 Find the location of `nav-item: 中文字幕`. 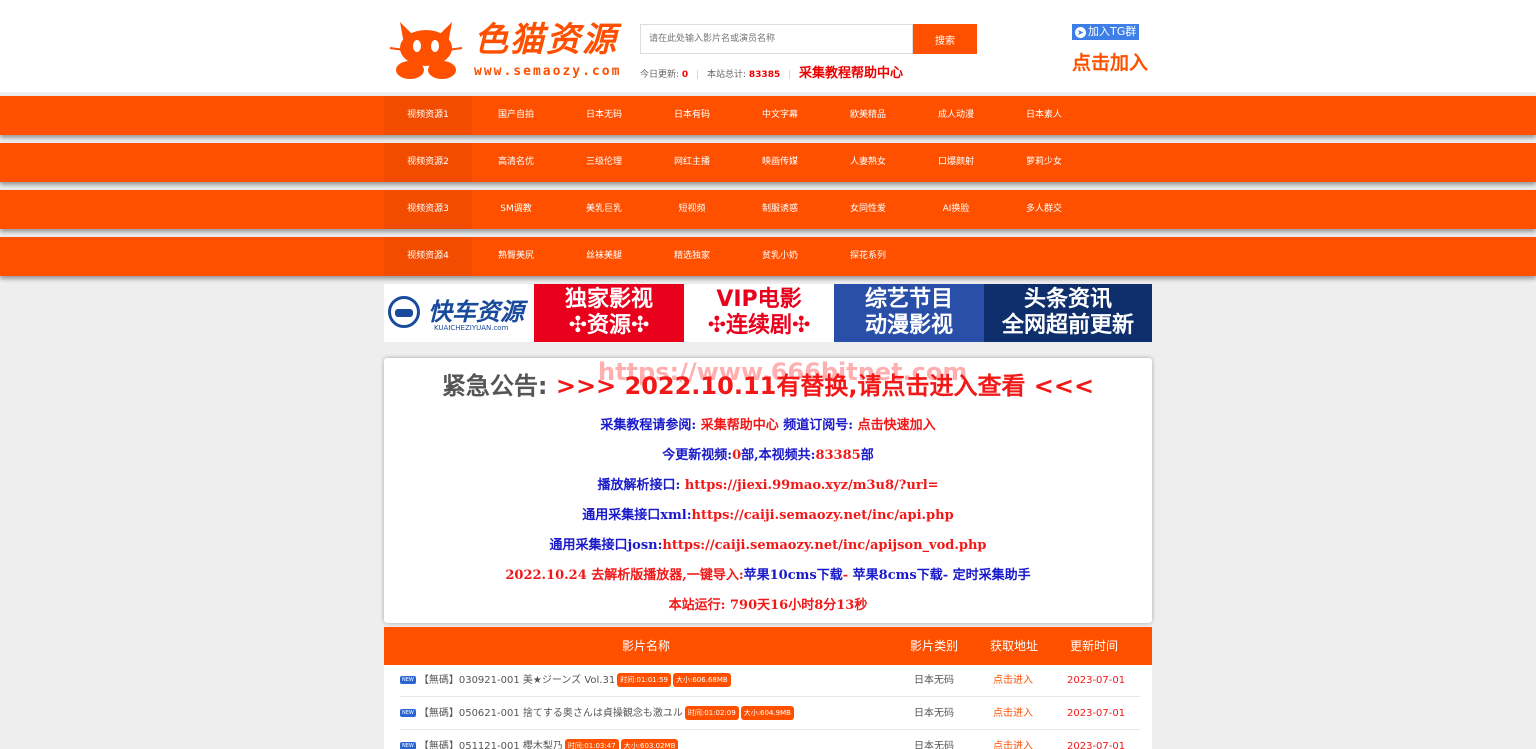

nav-item: 中文字幕 is located at coordinates (780, 115).